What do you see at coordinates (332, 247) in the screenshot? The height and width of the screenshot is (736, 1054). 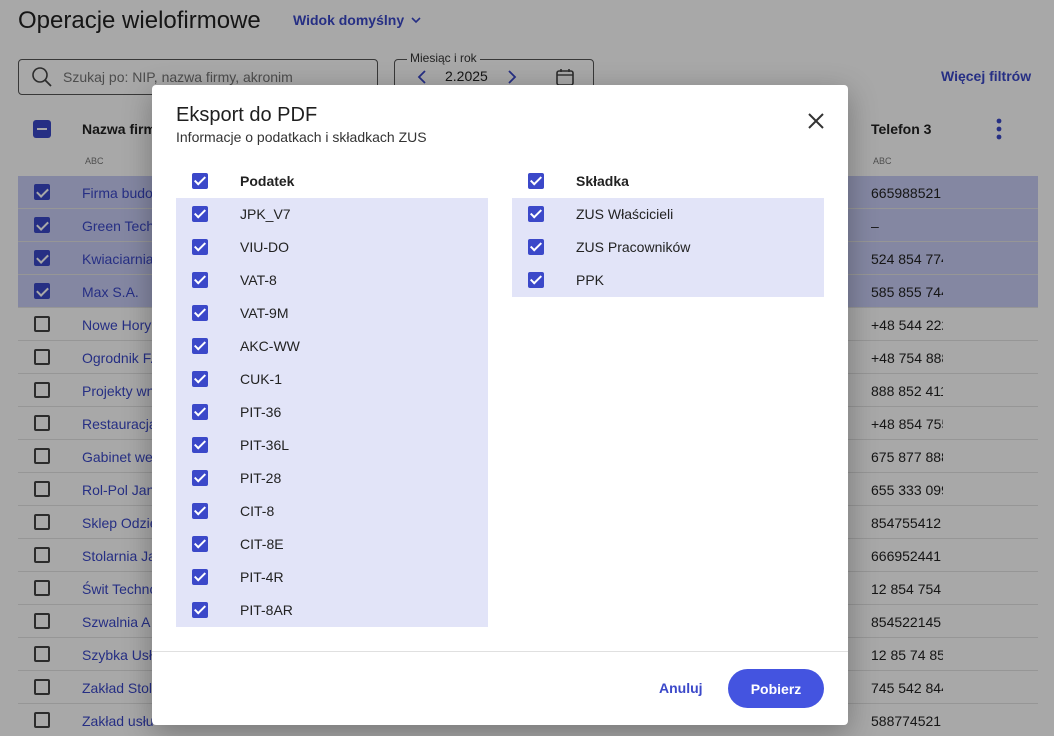 I see `tax-item: VIU-DO` at bounding box center [332, 247].